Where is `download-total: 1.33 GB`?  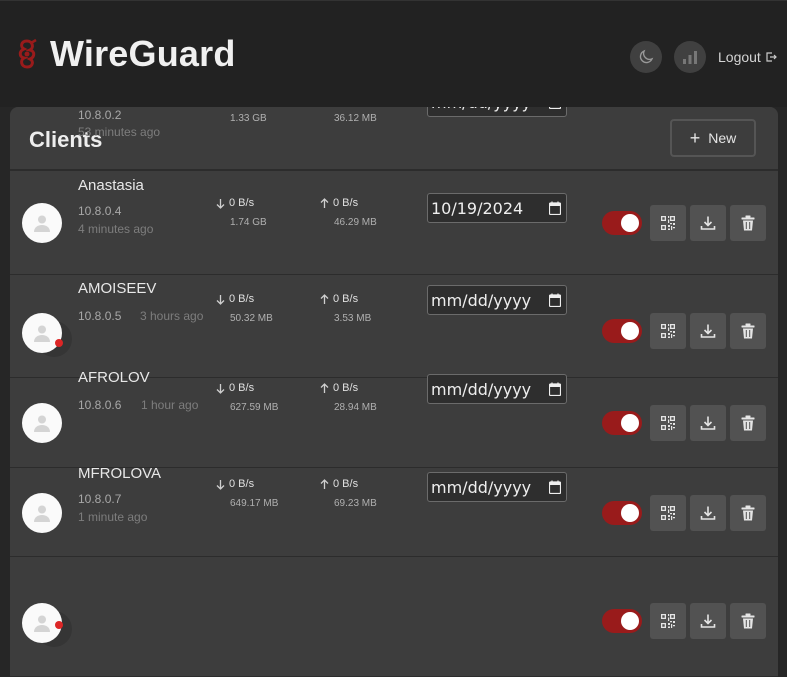
download-total: 1.33 GB is located at coordinates (248, 118).